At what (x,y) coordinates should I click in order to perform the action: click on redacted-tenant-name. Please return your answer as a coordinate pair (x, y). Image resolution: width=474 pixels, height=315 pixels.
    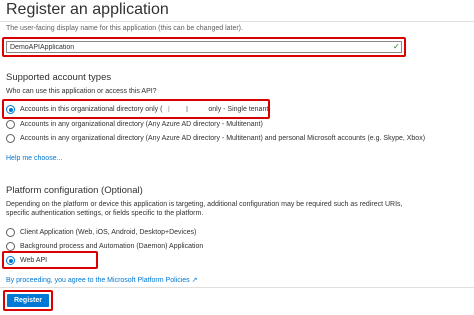
    Looking at the image, I should click on (184, 109).